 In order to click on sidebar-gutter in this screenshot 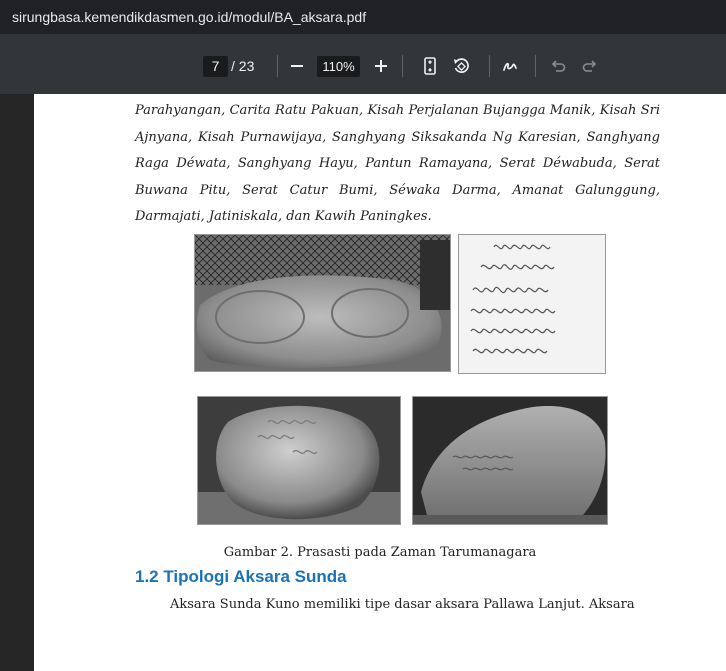, I will do `click(17, 382)`.